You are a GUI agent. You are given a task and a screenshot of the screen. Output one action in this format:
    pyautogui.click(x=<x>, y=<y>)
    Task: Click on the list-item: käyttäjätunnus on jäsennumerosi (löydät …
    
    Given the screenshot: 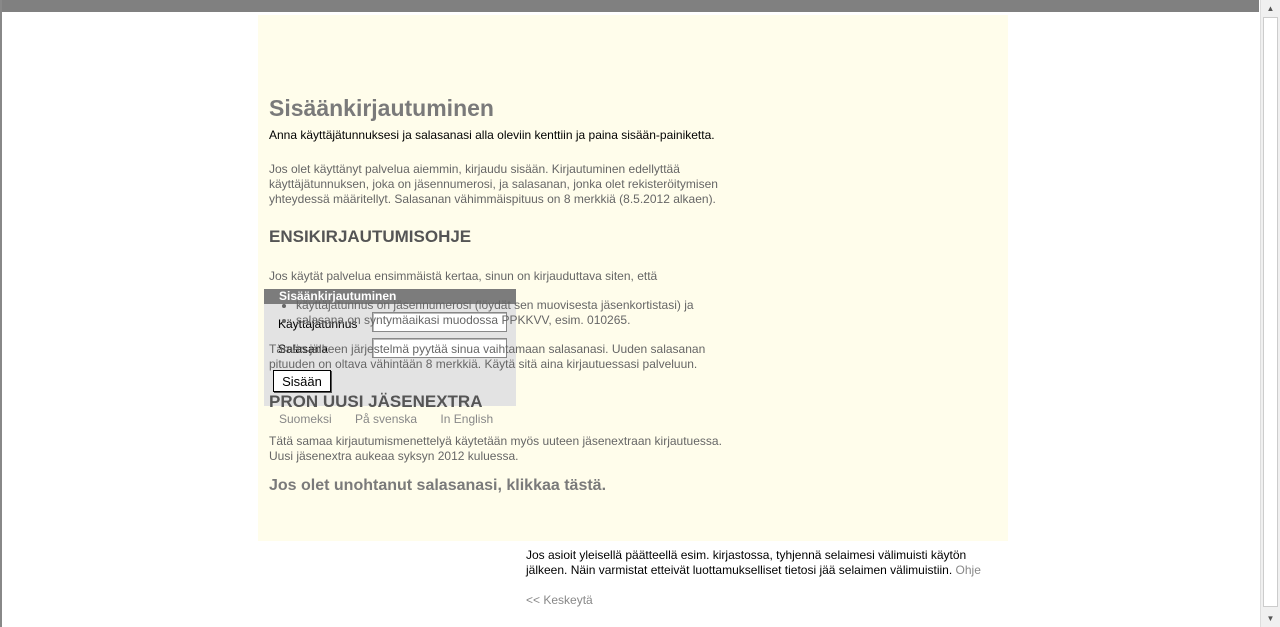 What is the action you would take?
    pyautogui.click(x=520, y=305)
    